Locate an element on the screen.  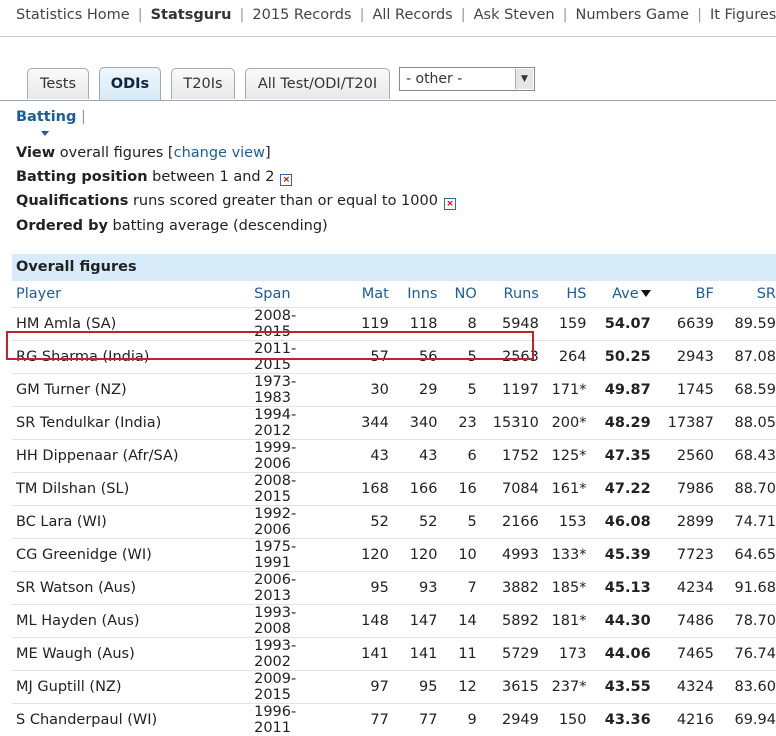
cell-no: 16 is located at coordinates (456, 489).